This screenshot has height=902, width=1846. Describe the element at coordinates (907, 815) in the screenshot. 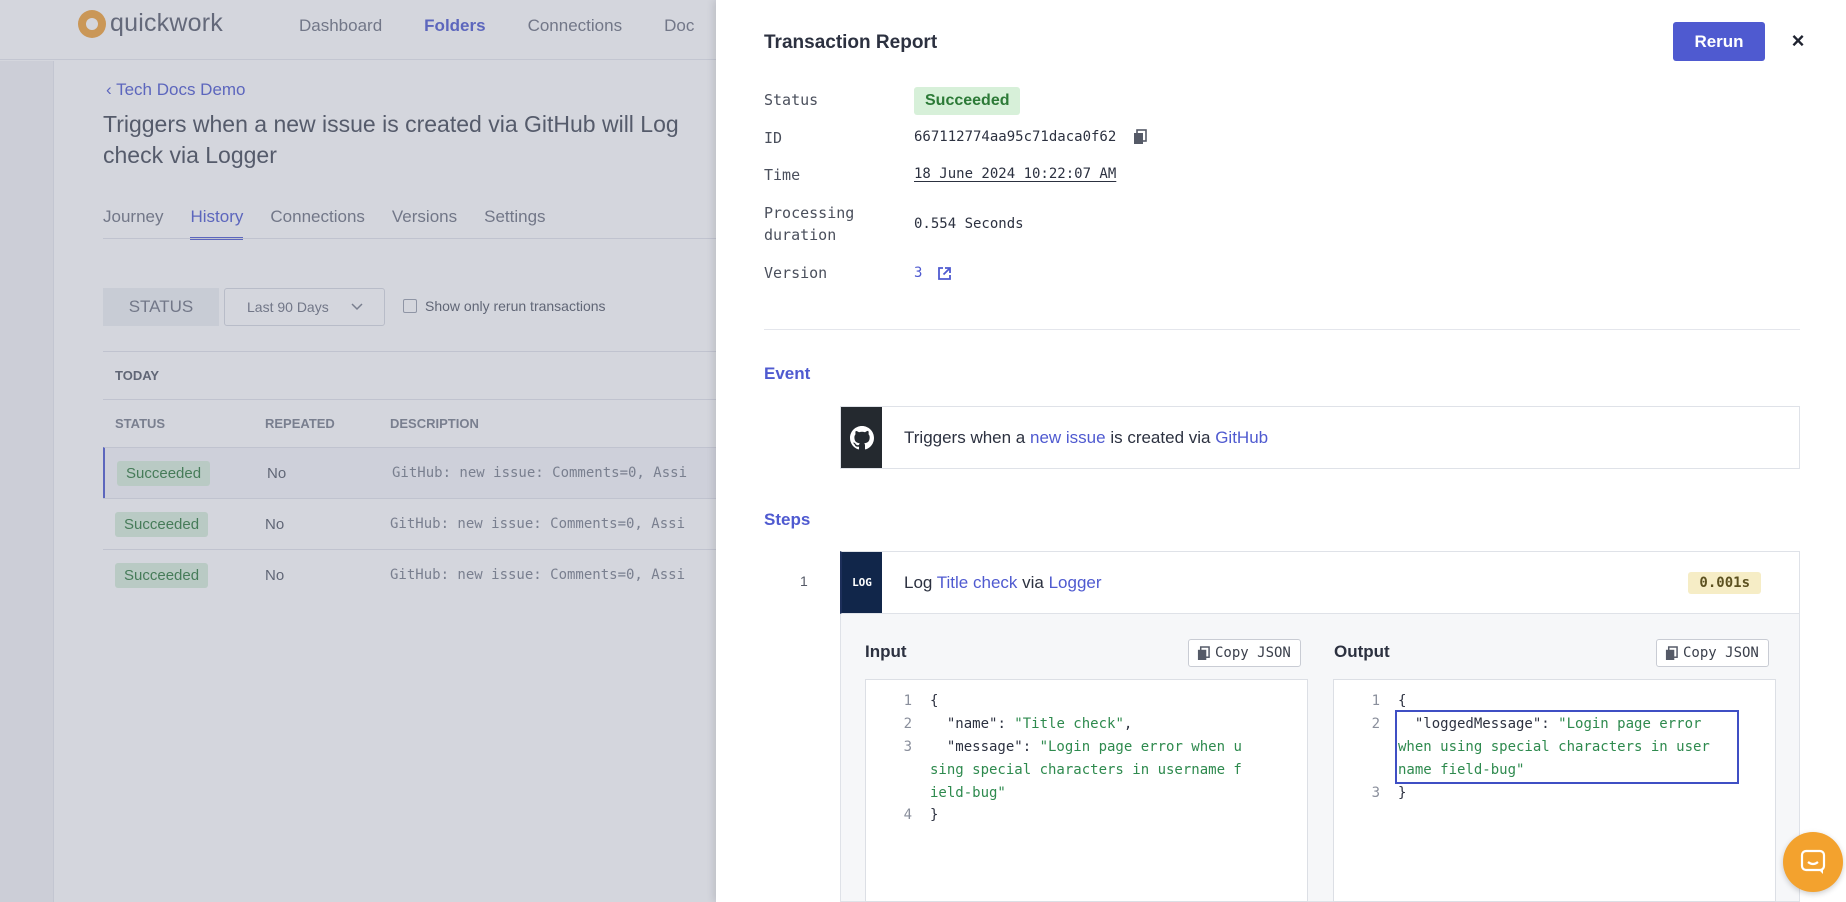

I see `line-number: 4` at that location.